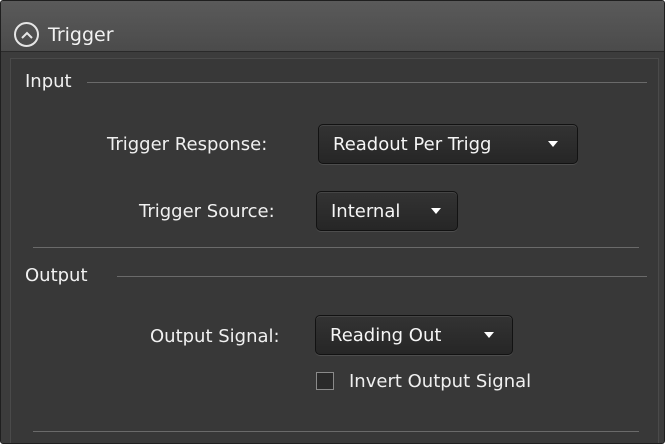 Image resolution: width=665 pixels, height=444 pixels. Describe the element at coordinates (332, 26) in the screenshot. I see `panel-header: Trigger` at that location.